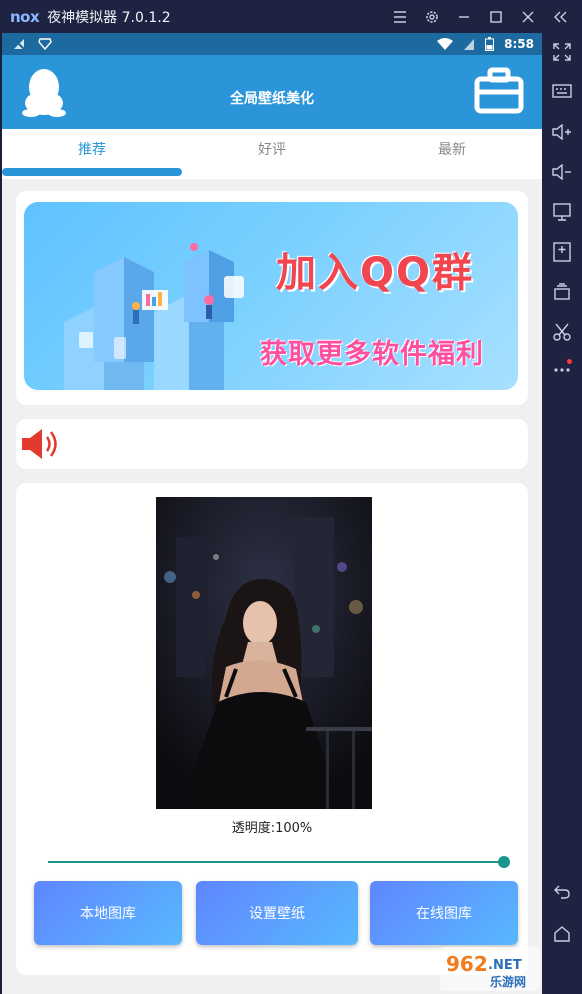 The image size is (582, 994). Describe the element at coordinates (560, 16) in the screenshot. I see `collapse-icon` at that location.